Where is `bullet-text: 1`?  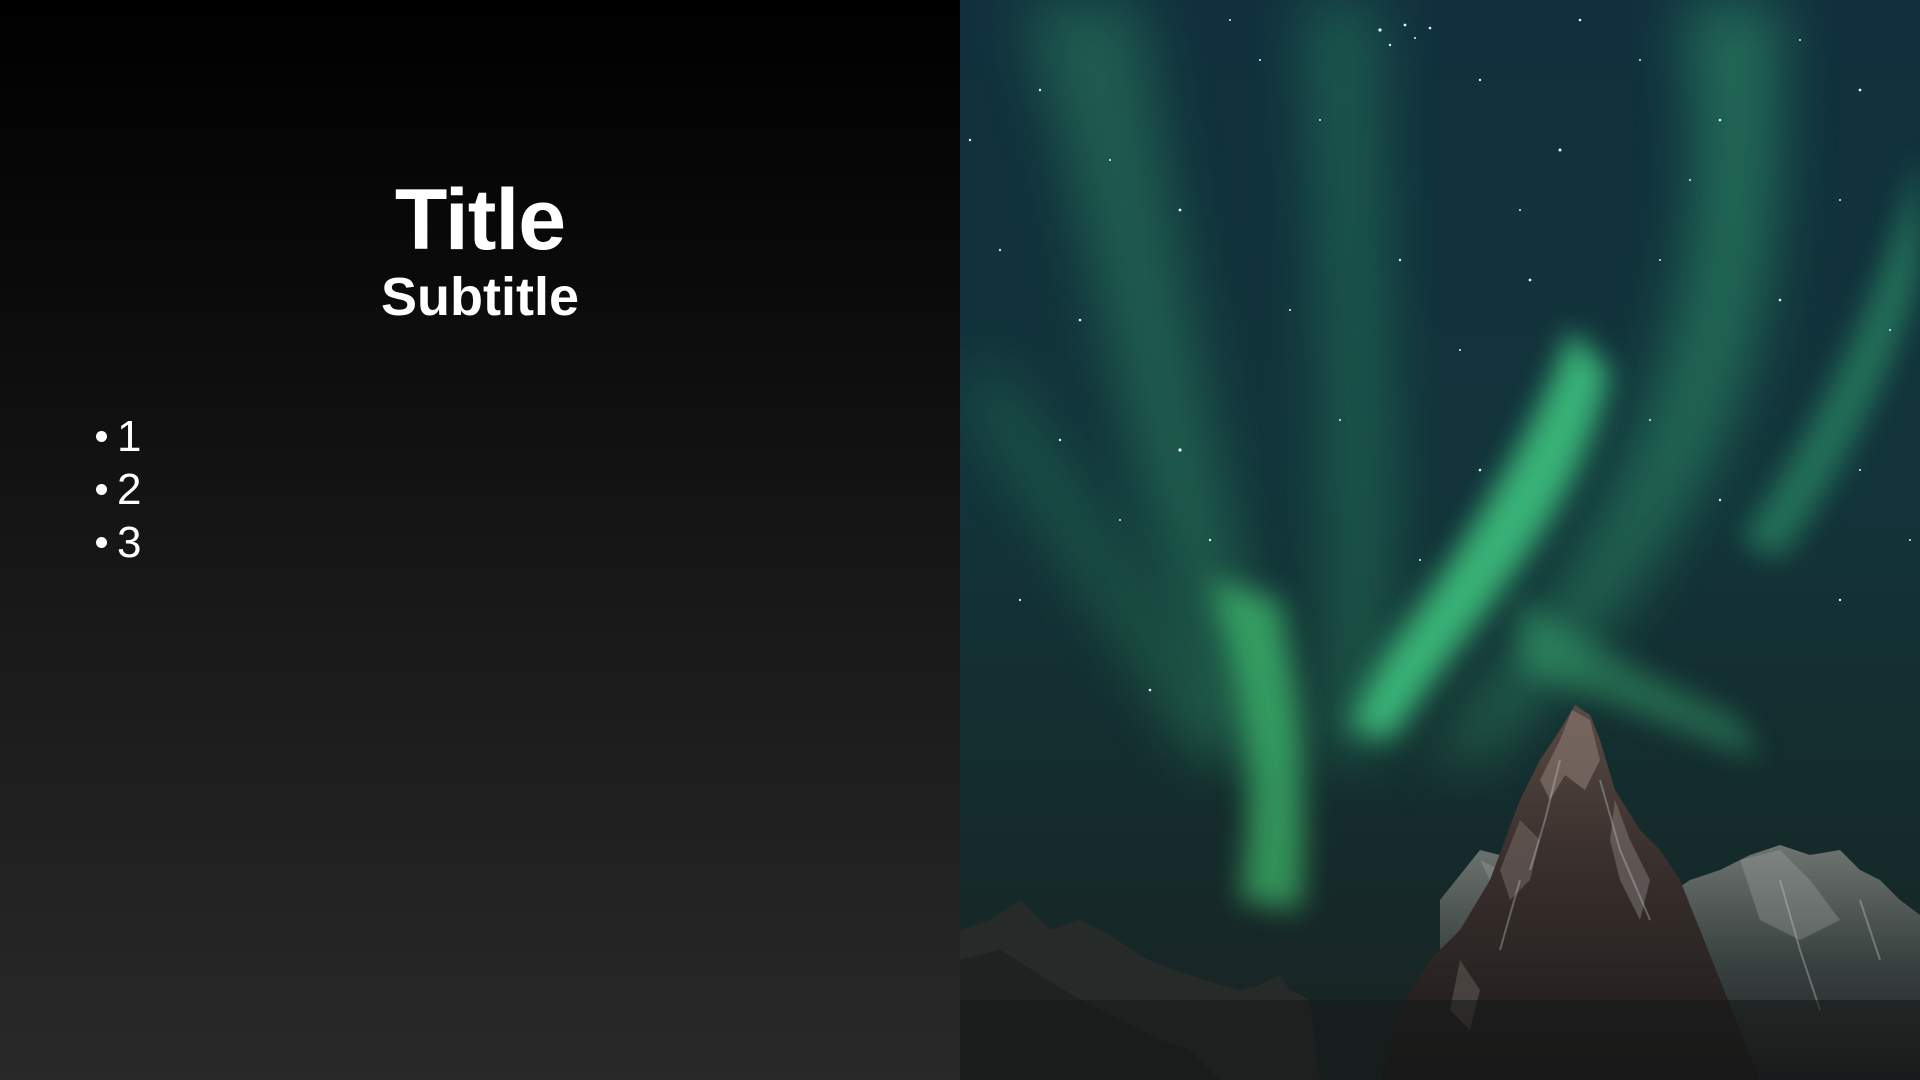
bullet-text: 1 is located at coordinates (129, 436).